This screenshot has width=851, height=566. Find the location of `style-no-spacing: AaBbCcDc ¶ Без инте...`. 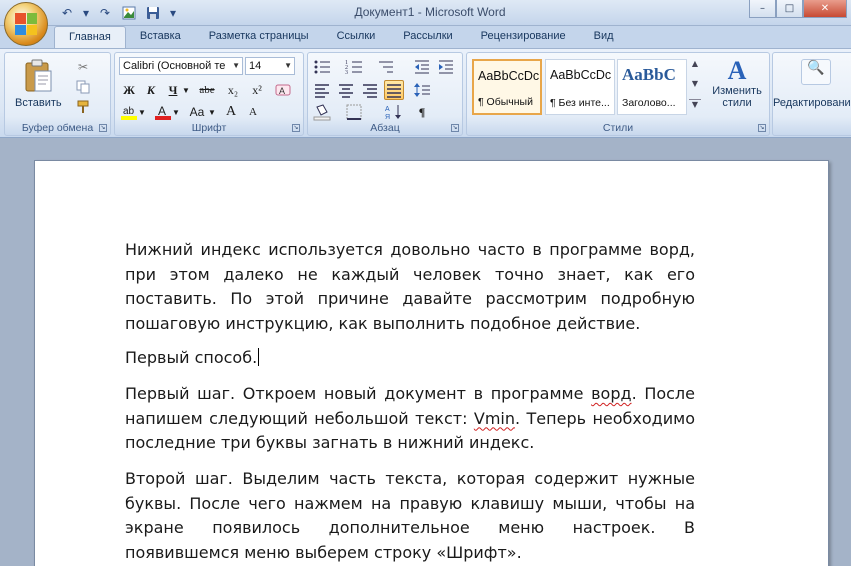

style-no-spacing: AaBbCcDc ¶ Без инте... is located at coordinates (580, 87).